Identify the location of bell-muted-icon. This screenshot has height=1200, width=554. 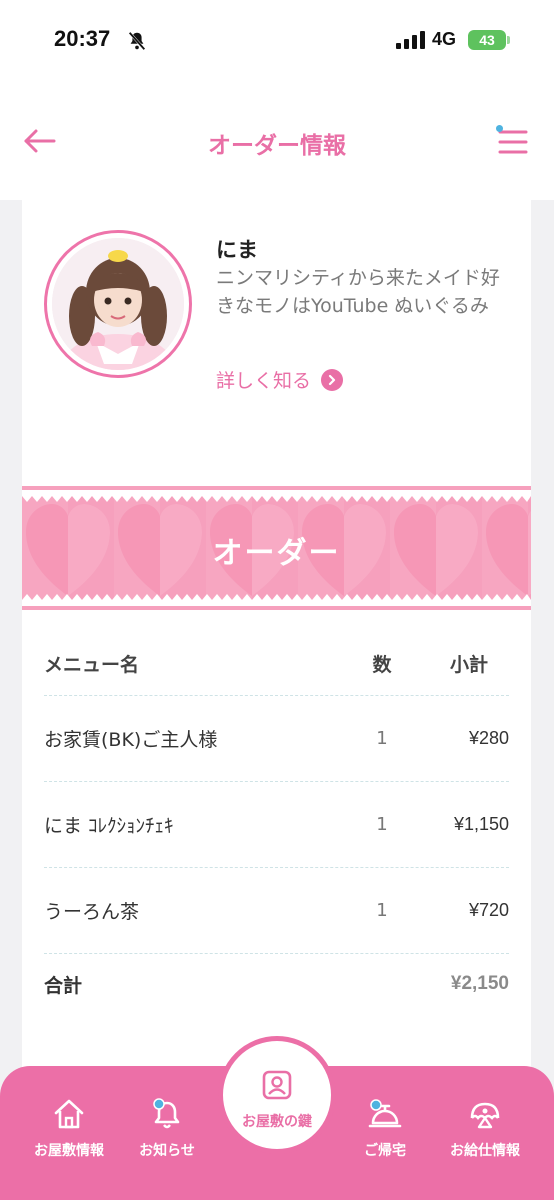
(137, 41).